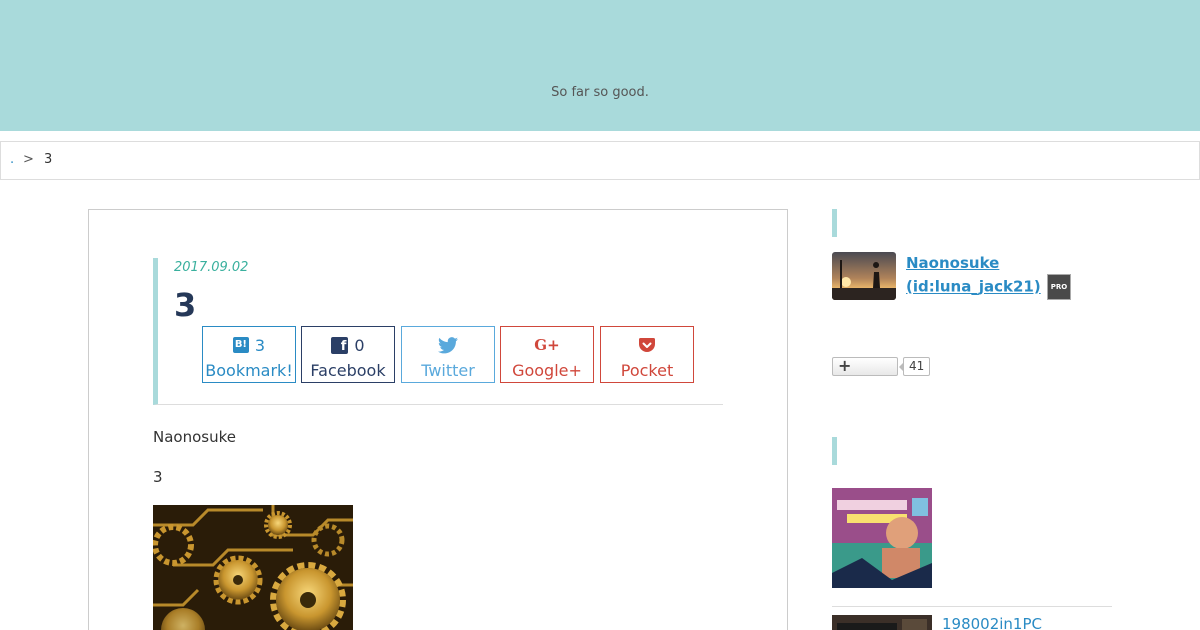  Describe the element at coordinates (914, 366) in the screenshot. I see `follower-count: 41` at that location.